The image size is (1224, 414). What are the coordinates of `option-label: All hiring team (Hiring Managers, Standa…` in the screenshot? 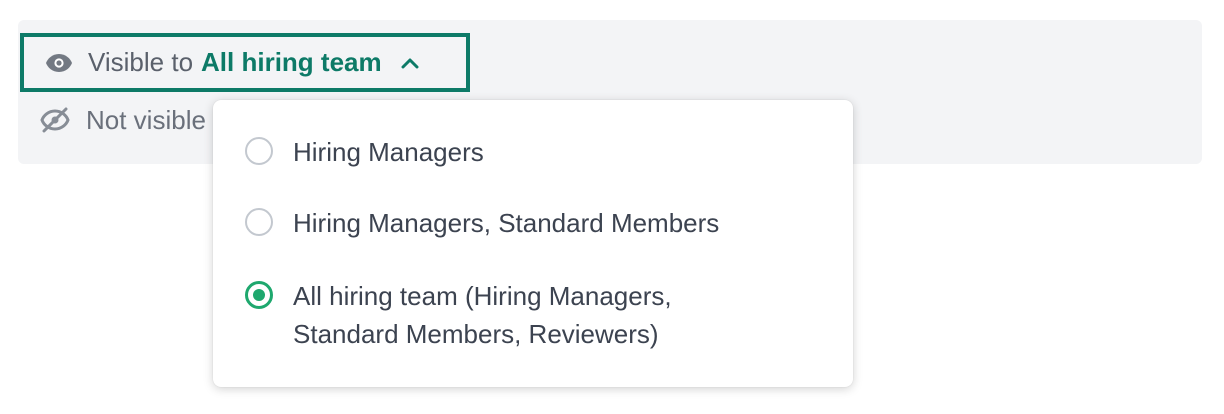 It's located at (482, 315).